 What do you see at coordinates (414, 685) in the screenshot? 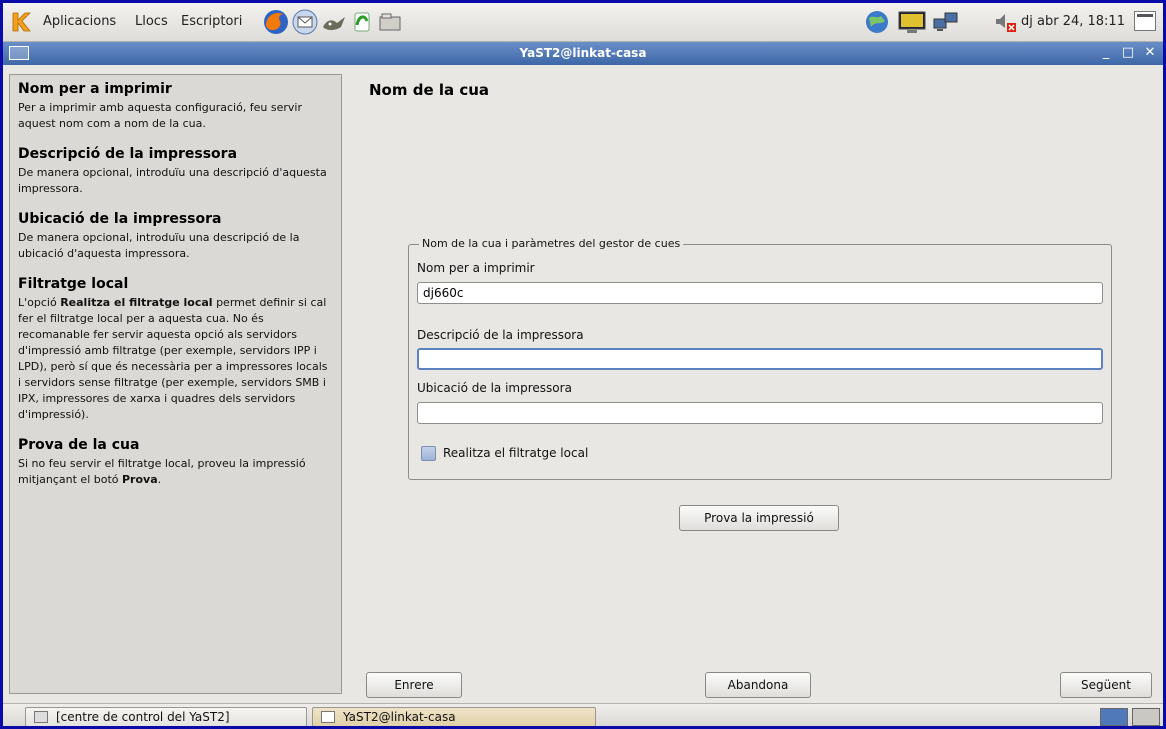
I see `back-button: Enrere` at bounding box center [414, 685].